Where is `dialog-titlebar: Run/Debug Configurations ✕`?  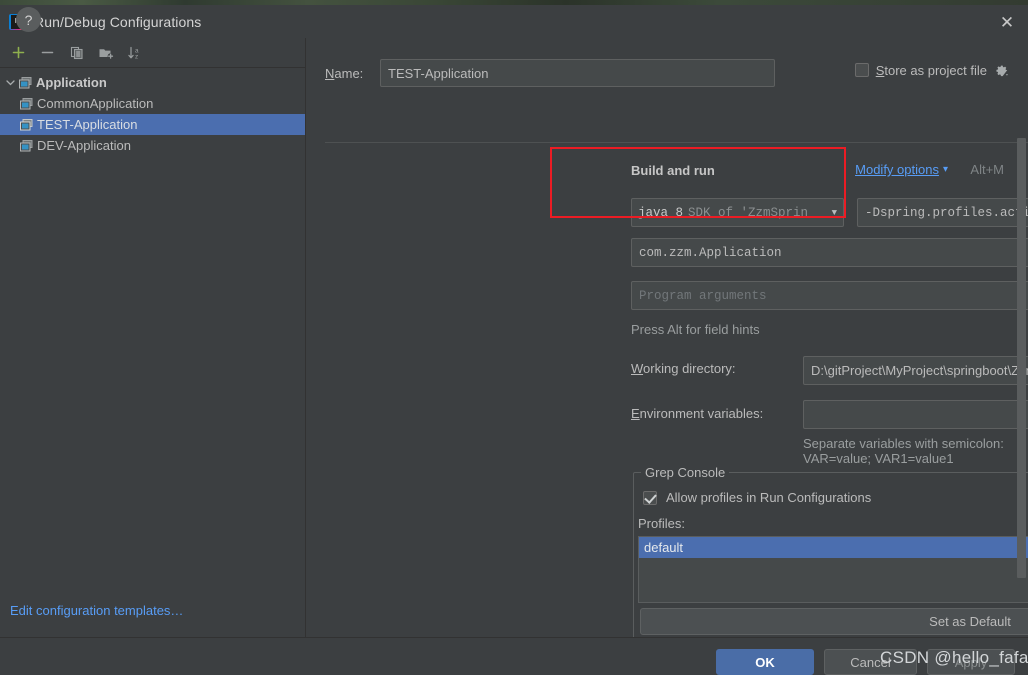 dialog-titlebar: Run/Debug Configurations ✕ is located at coordinates (514, 21).